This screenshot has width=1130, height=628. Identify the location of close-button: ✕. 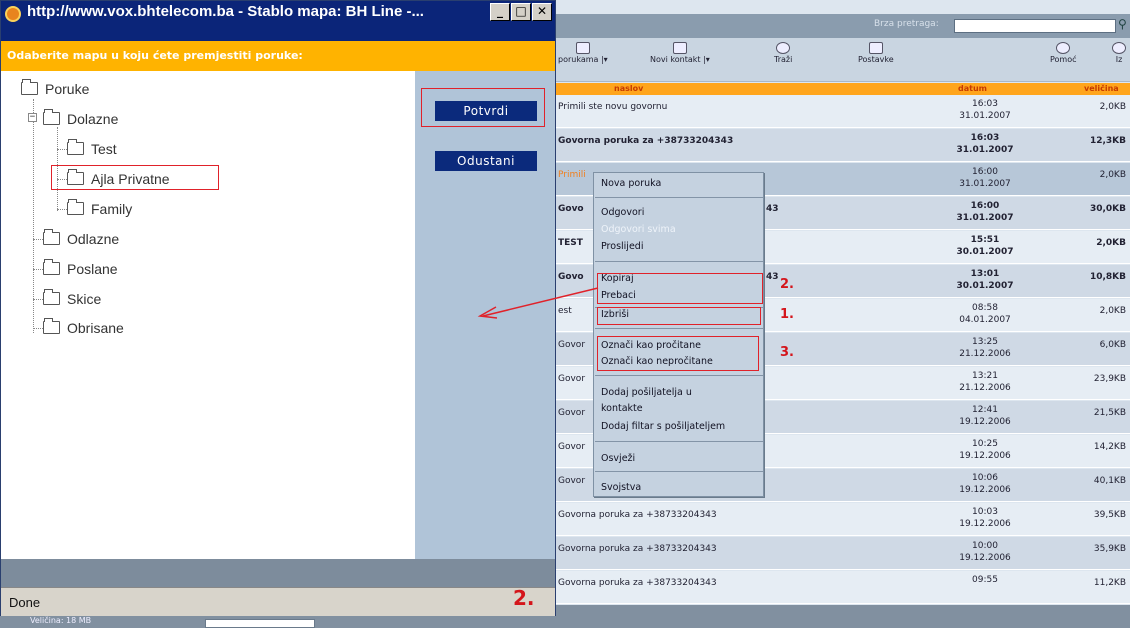
(542, 12).